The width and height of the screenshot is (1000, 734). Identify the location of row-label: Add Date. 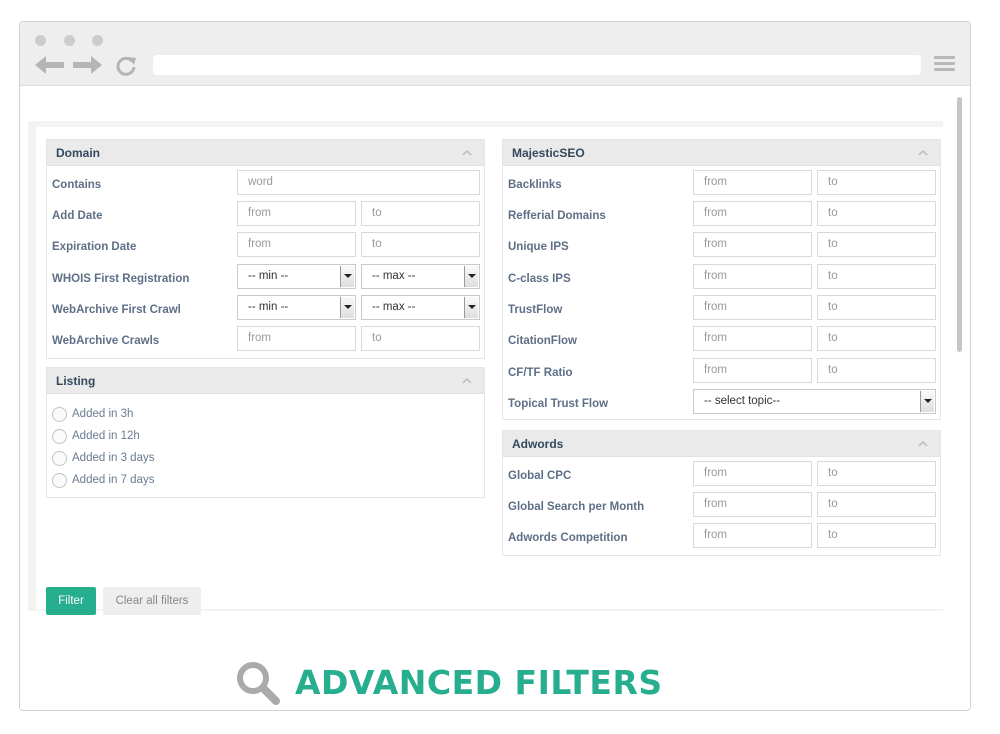
(77, 216).